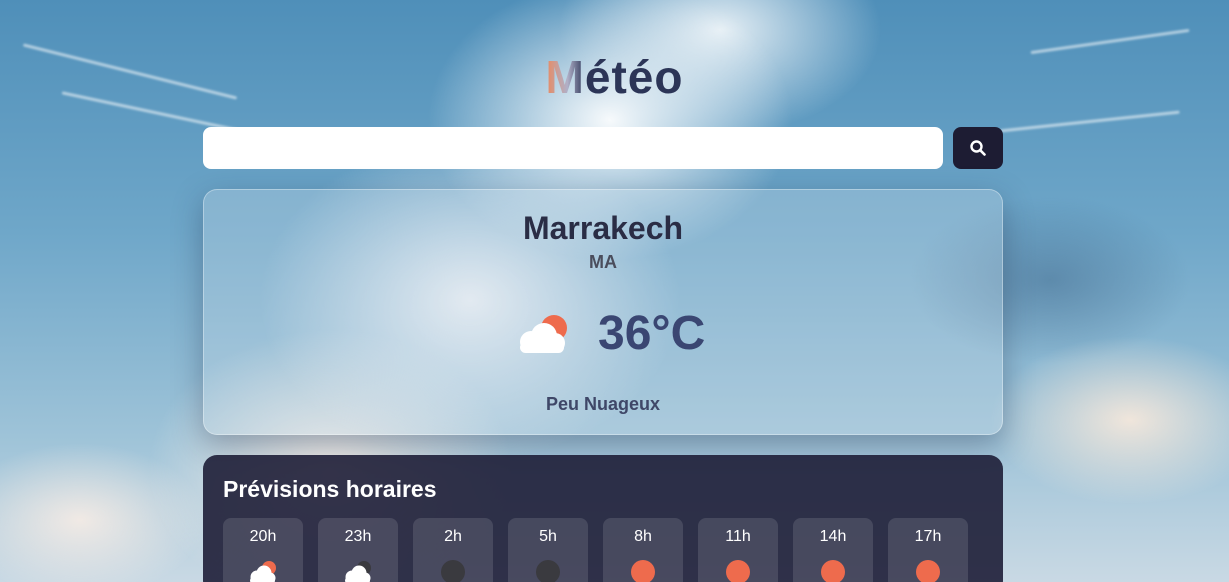 This screenshot has height=582, width=1229. What do you see at coordinates (738, 536) in the screenshot?
I see `hour-time: 11h` at bounding box center [738, 536].